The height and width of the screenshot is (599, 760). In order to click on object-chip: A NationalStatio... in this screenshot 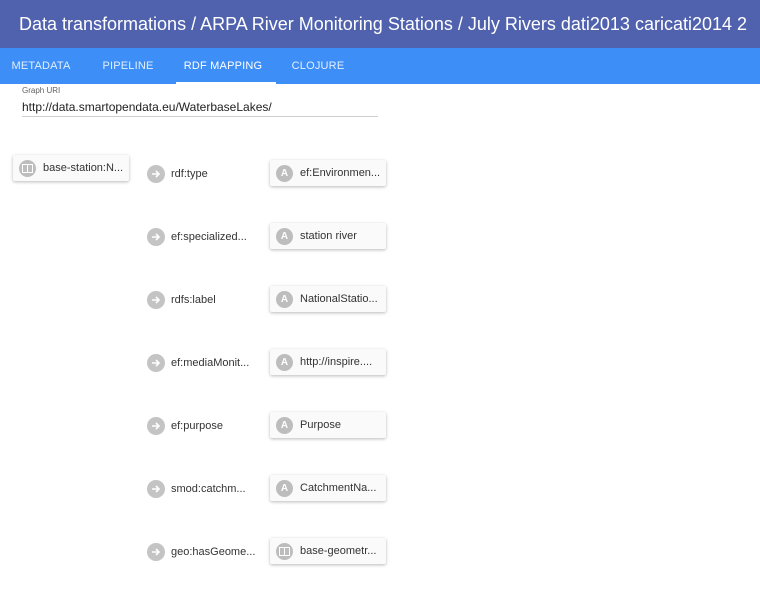, I will do `click(328, 299)`.